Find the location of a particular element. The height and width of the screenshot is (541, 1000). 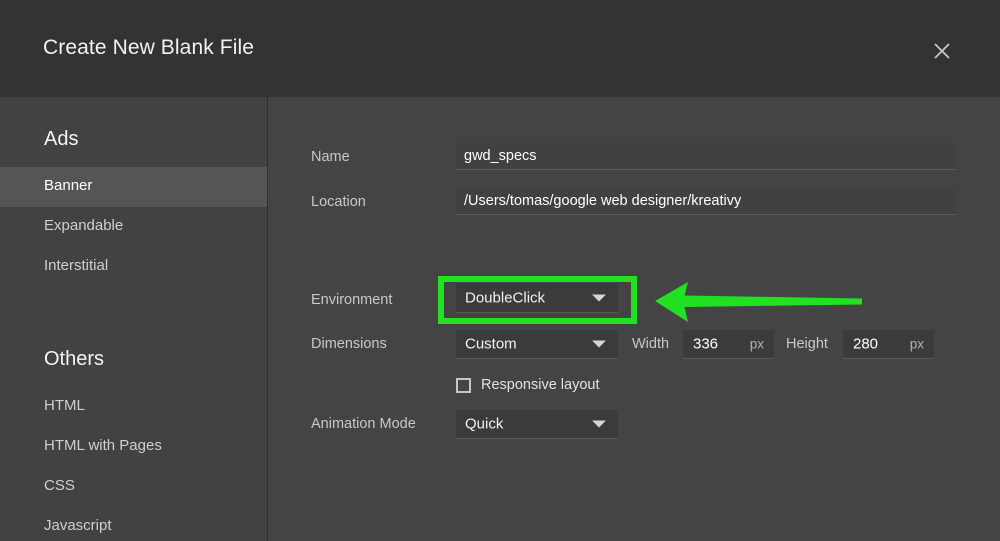

sidebar-group-others-title: Others is located at coordinates (74, 359).